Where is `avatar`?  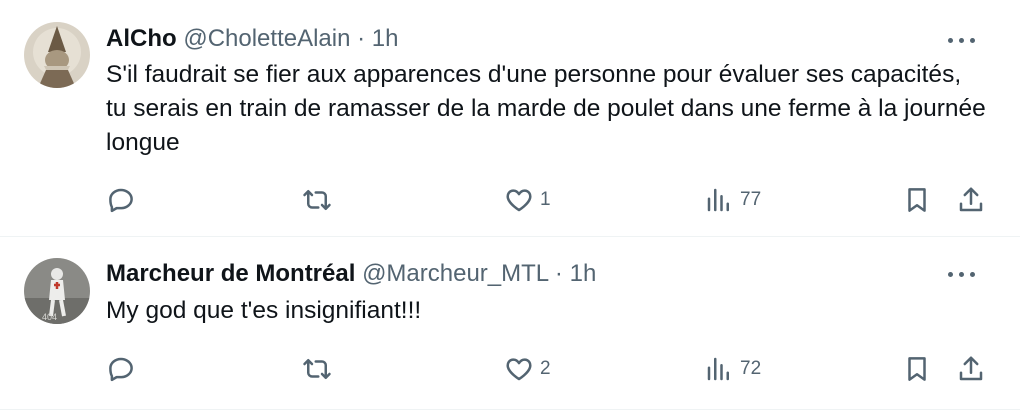
avatar is located at coordinates (57, 55).